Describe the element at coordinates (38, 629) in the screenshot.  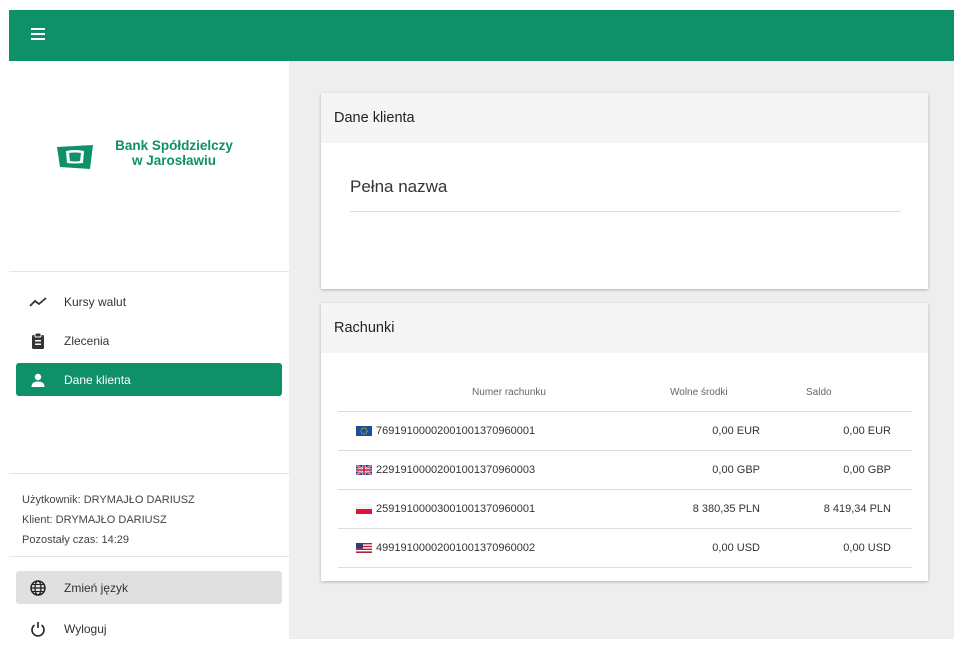
I see `power-icon` at that location.